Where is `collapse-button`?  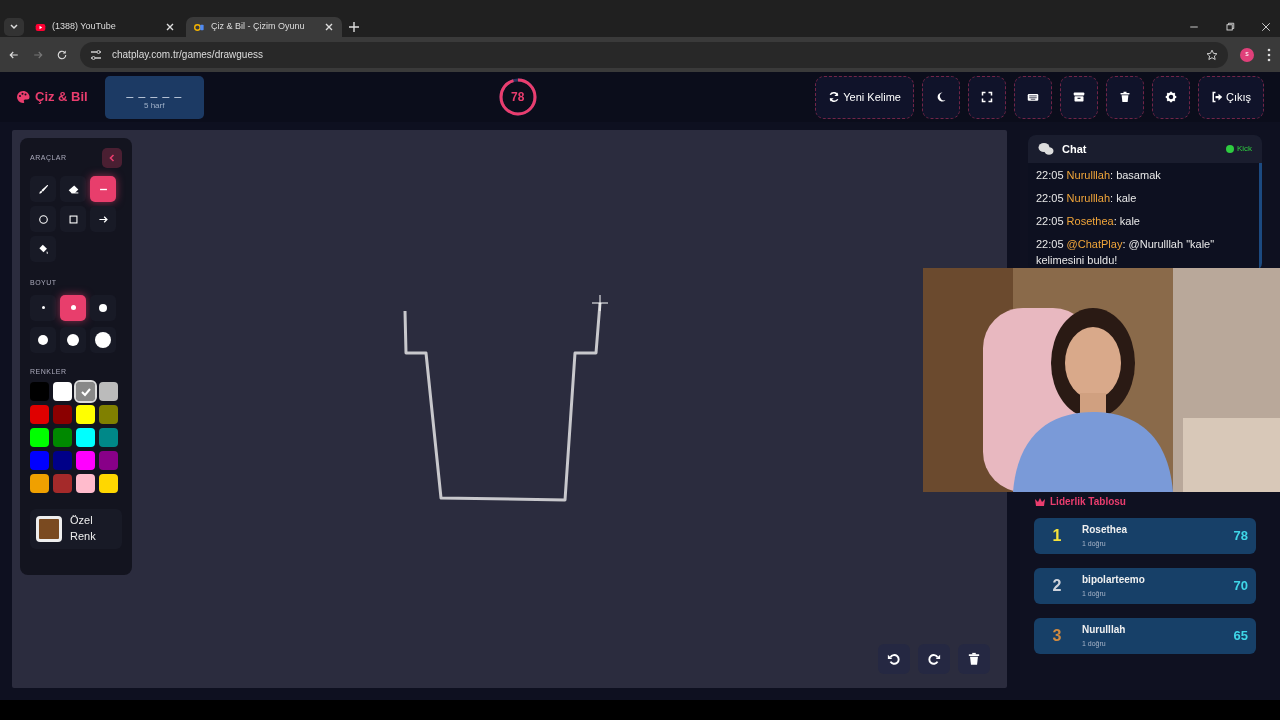 collapse-button is located at coordinates (112, 158).